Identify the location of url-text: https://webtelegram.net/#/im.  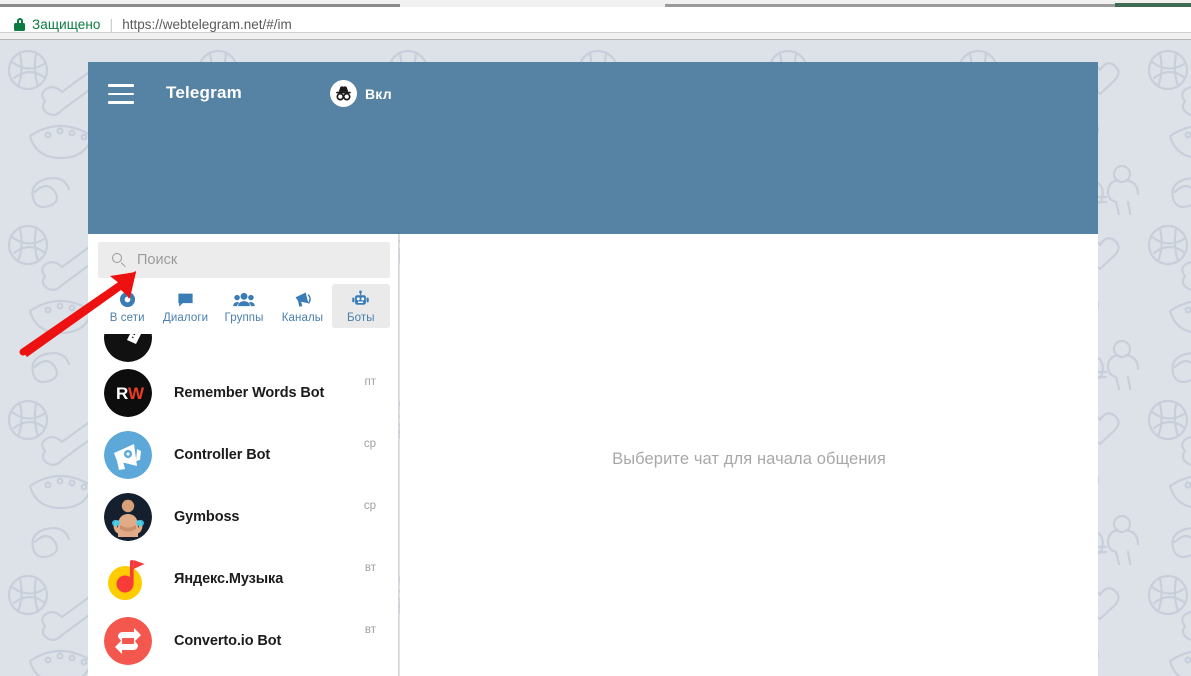
(207, 24).